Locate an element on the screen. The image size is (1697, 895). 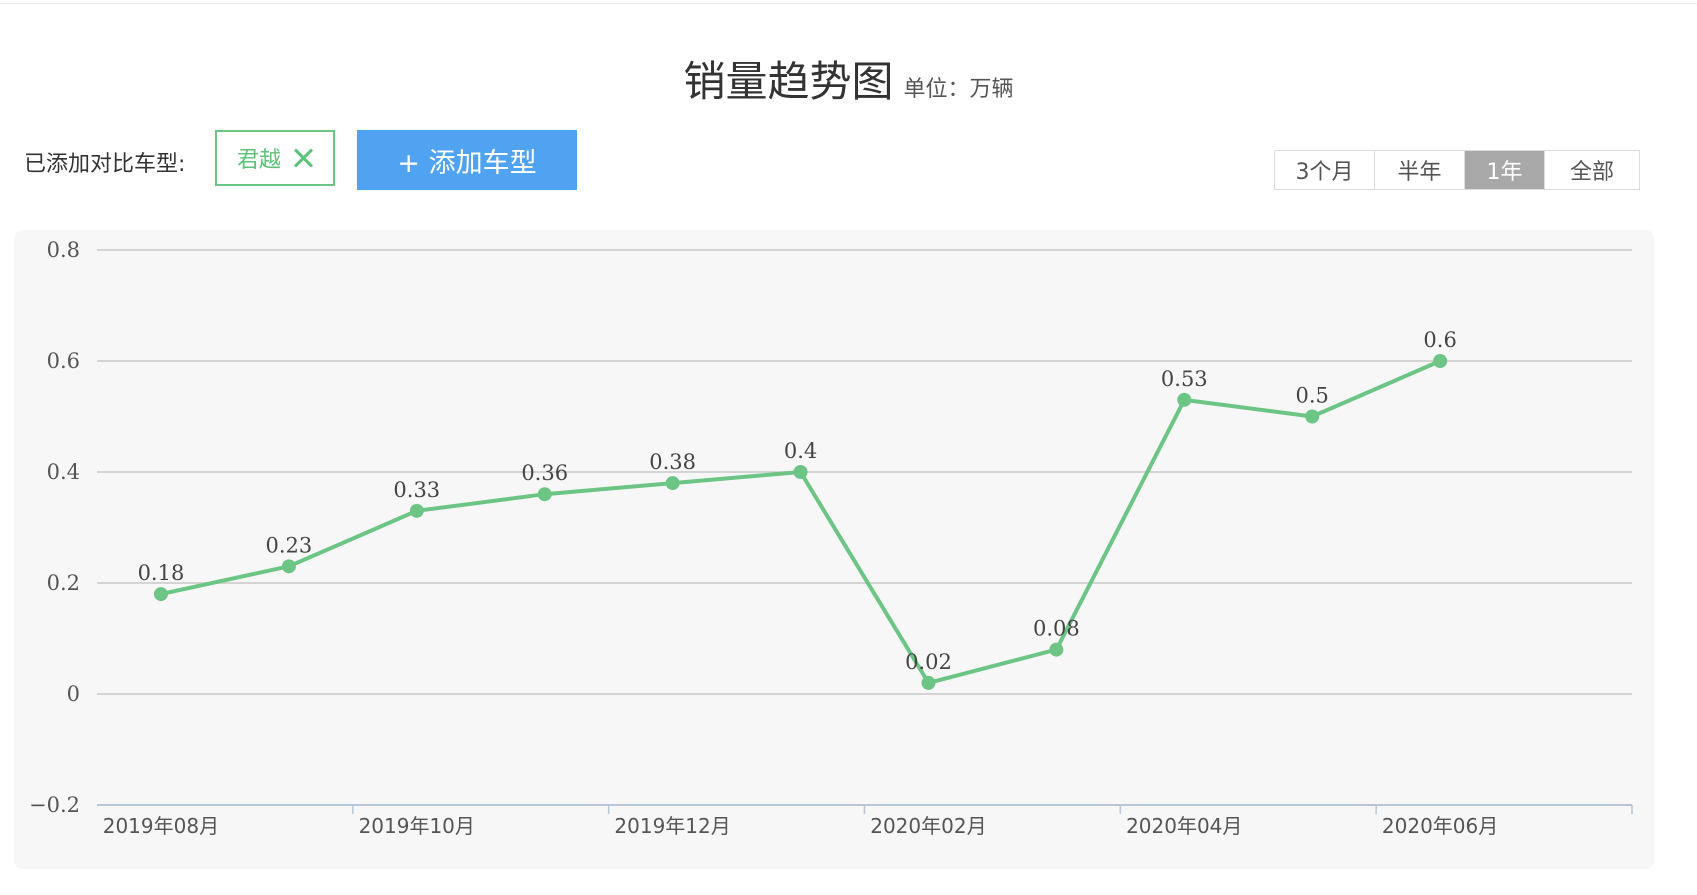
compare-tag-junyue: 君越 is located at coordinates (275, 158).